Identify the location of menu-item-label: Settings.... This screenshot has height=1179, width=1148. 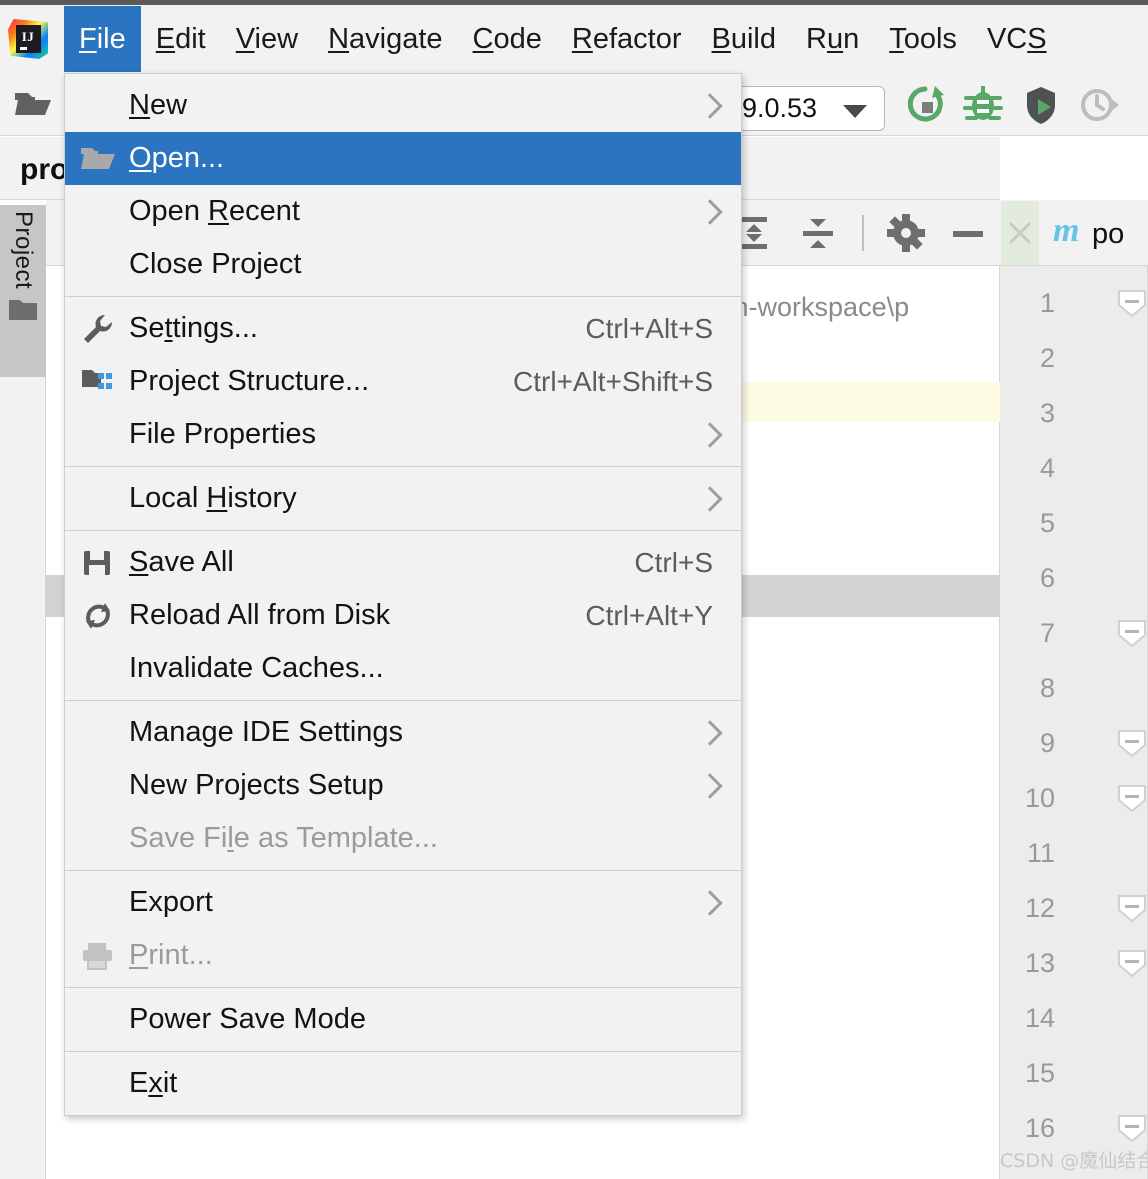
(193, 328).